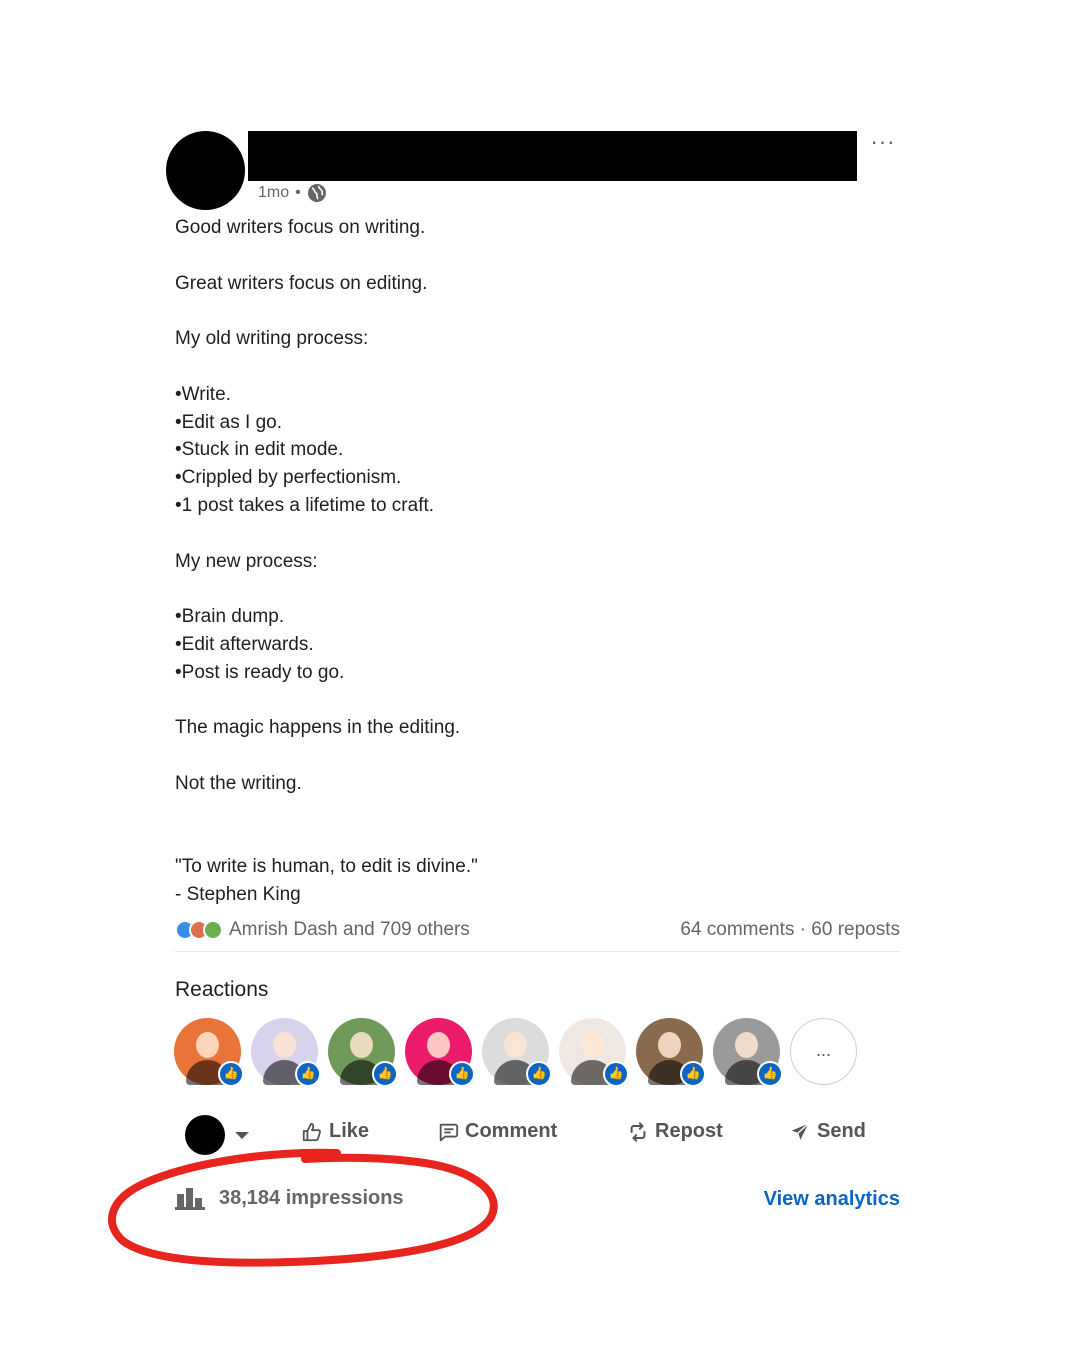 This screenshot has height=1350, width=1080. I want to click on post-line: The magic happens in the editing., so click(318, 728).